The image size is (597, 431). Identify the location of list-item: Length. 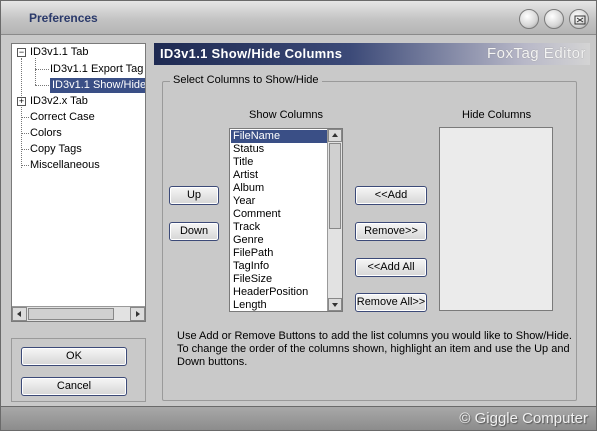
(279, 305).